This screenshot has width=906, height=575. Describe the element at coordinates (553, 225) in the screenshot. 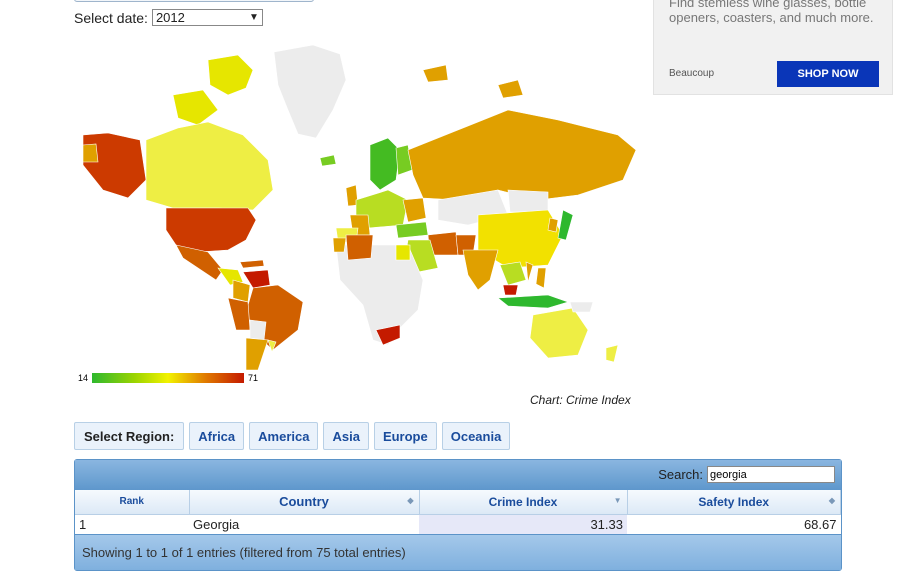

I see `map-korea` at that location.